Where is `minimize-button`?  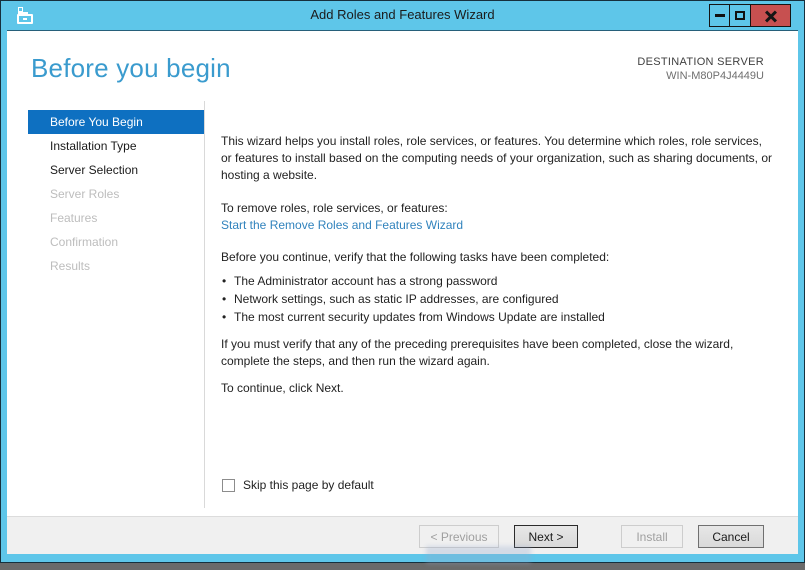
minimize-button is located at coordinates (719, 15).